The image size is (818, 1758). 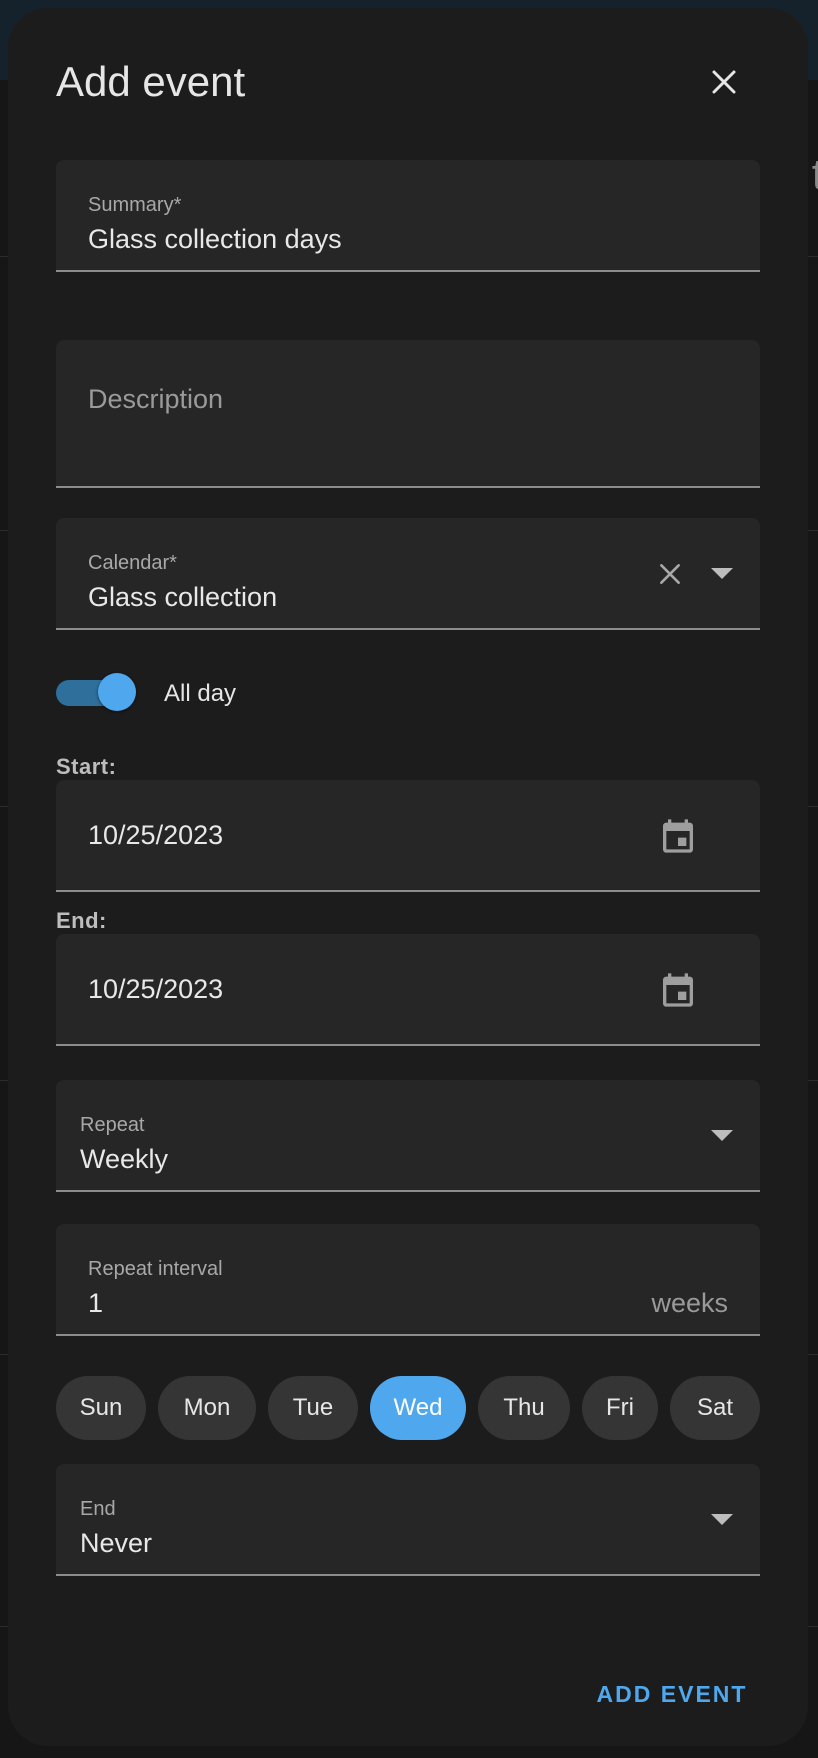 I want to click on repeat-interval-field: Repeat interval 1 weeks, so click(x=408, y=1280).